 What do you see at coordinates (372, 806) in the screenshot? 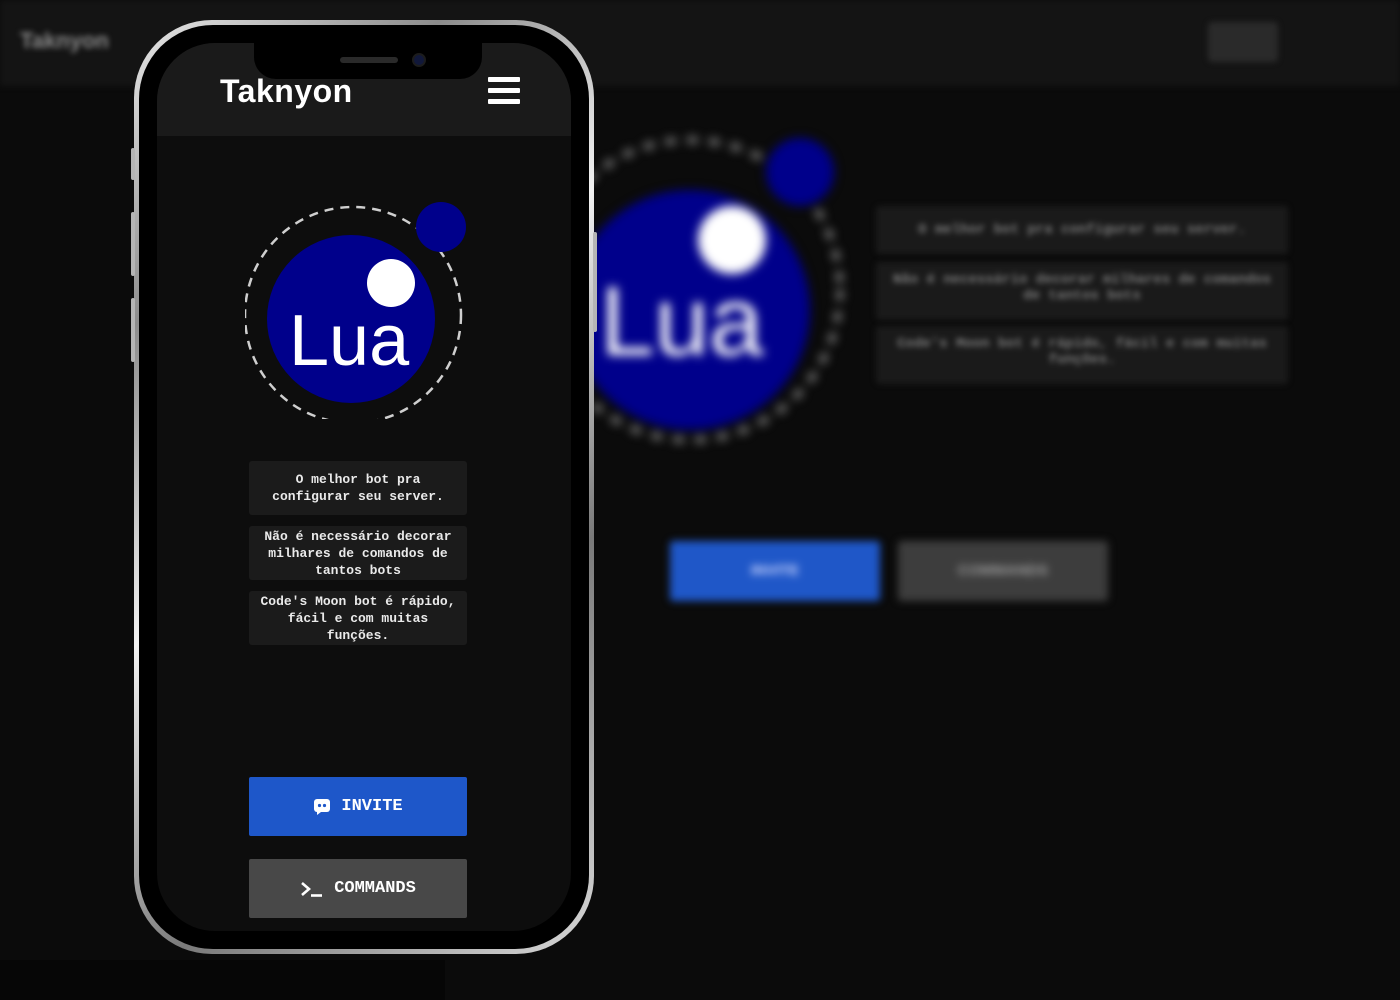
I see `invite-label: INVITE` at bounding box center [372, 806].